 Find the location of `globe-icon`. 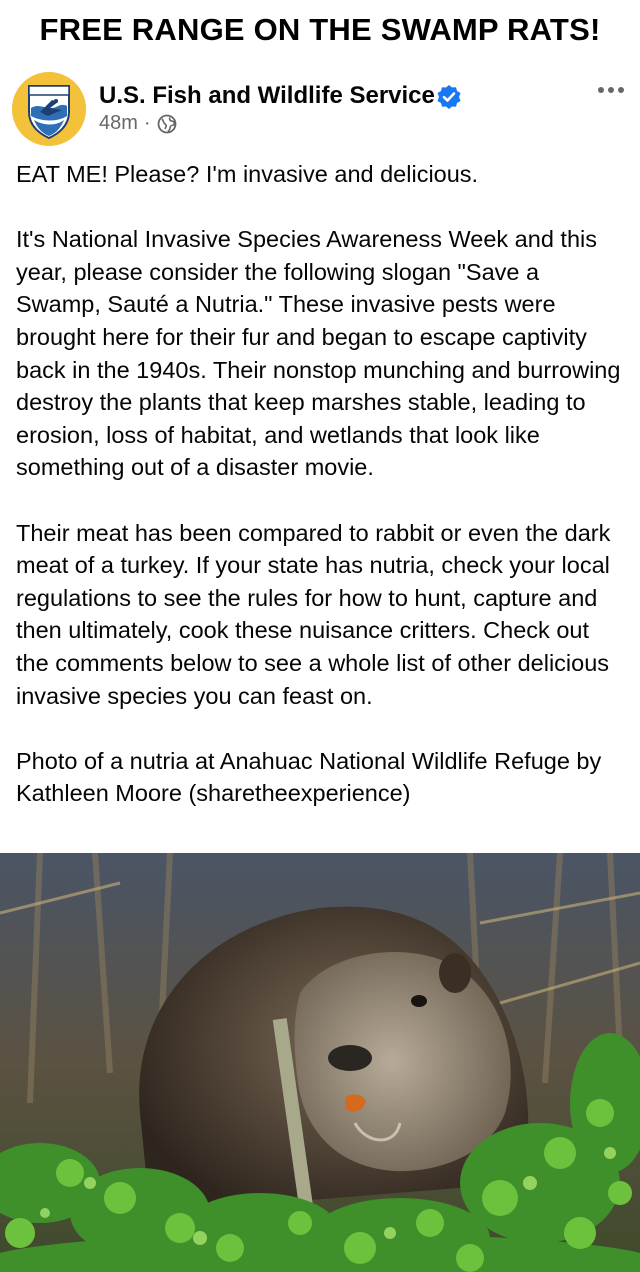

globe-icon is located at coordinates (166, 123).